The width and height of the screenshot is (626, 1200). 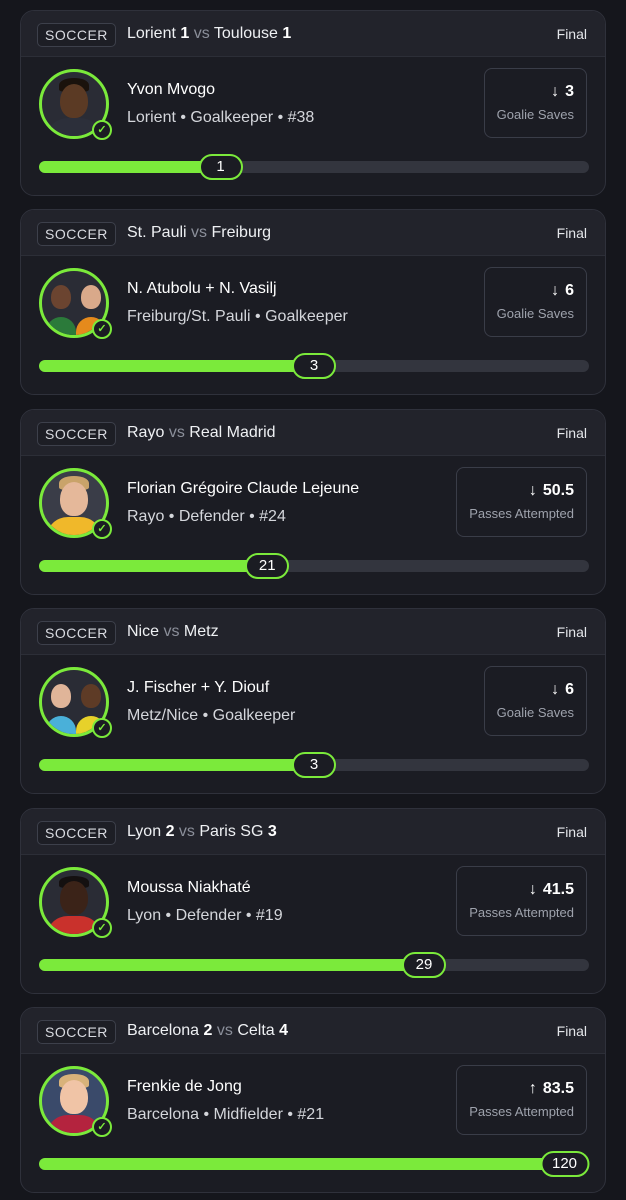 I want to click on arrow-up-icon: ↑, so click(x=532, y=1088).